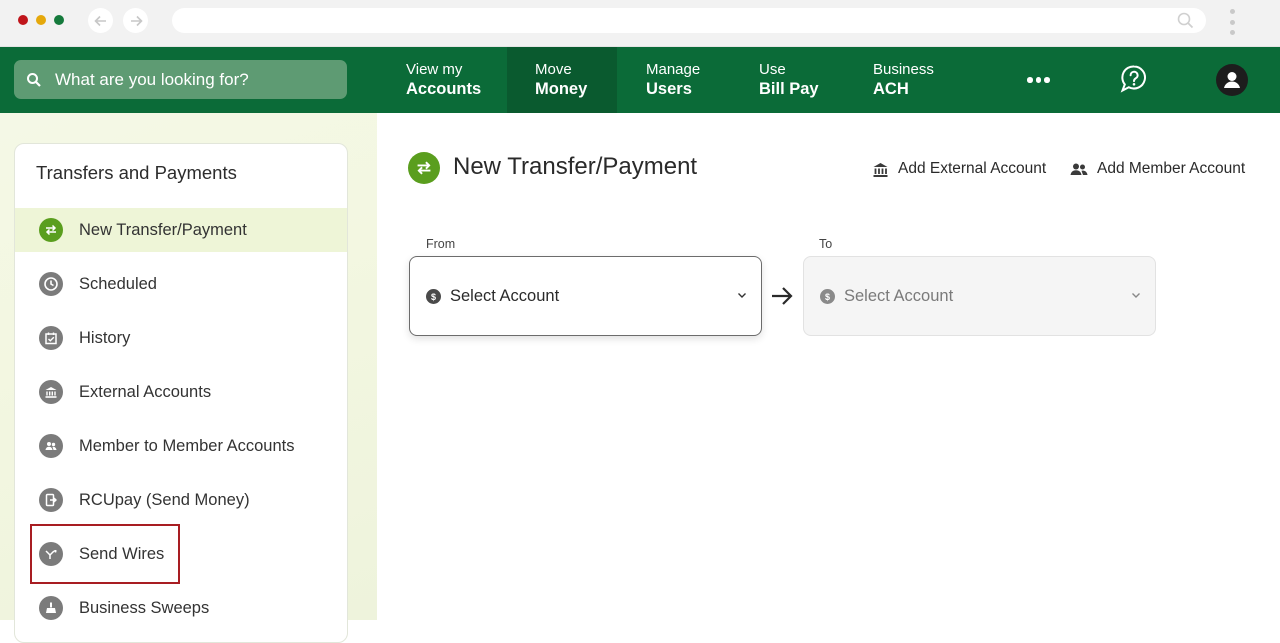 Image resolution: width=1280 pixels, height=643 pixels. I want to click on sidebar-item-external-accounts: External Accounts, so click(181, 392).